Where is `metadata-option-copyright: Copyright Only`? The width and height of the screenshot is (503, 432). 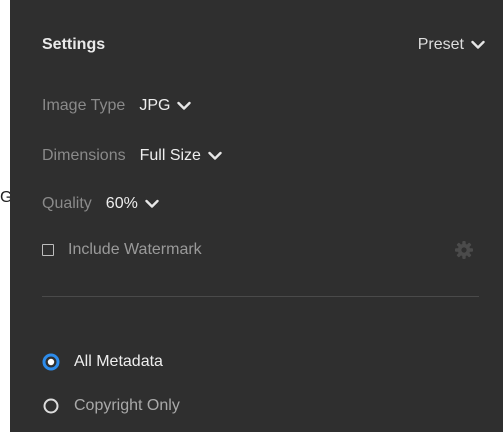
metadata-option-copyright: Copyright Only is located at coordinates (111, 406).